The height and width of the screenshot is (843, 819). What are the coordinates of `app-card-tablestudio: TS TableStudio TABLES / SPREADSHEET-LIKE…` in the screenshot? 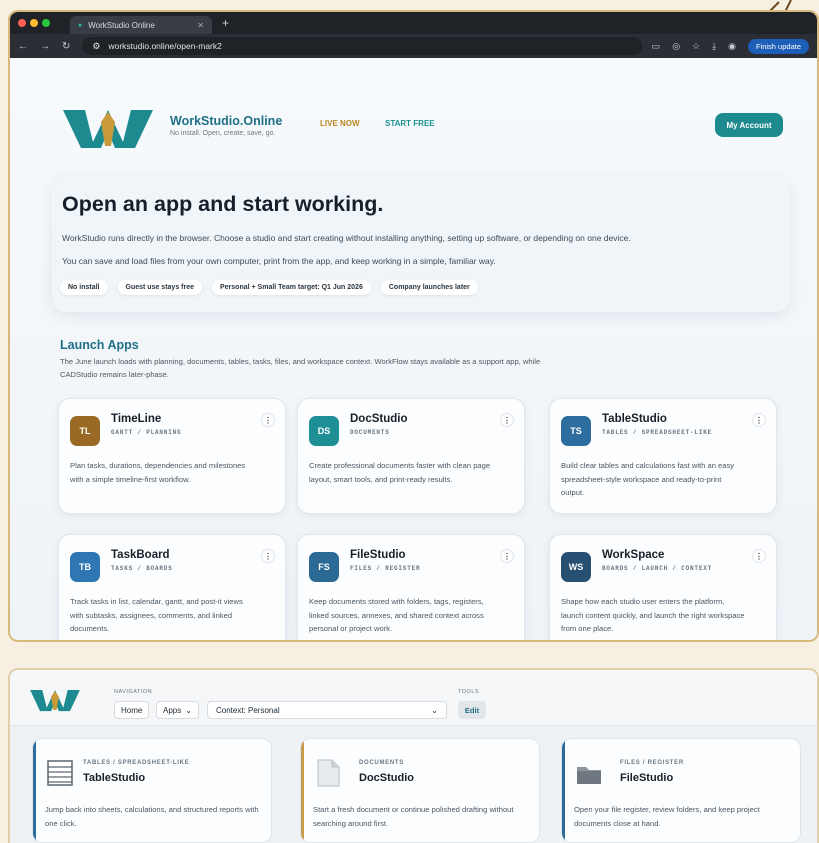 It's located at (663, 456).